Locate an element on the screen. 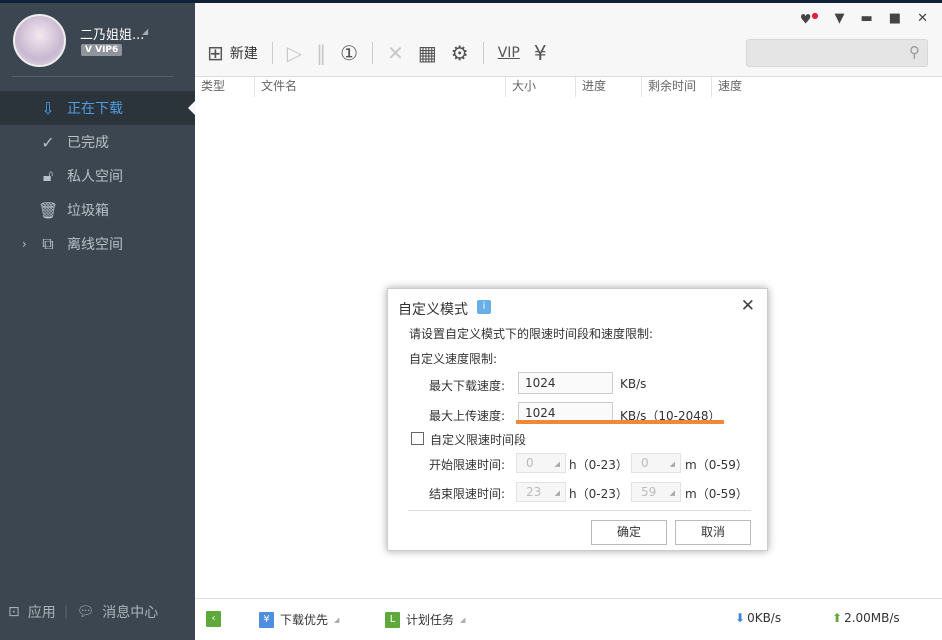  new-task-icon: ⊞ is located at coordinates (215, 53).